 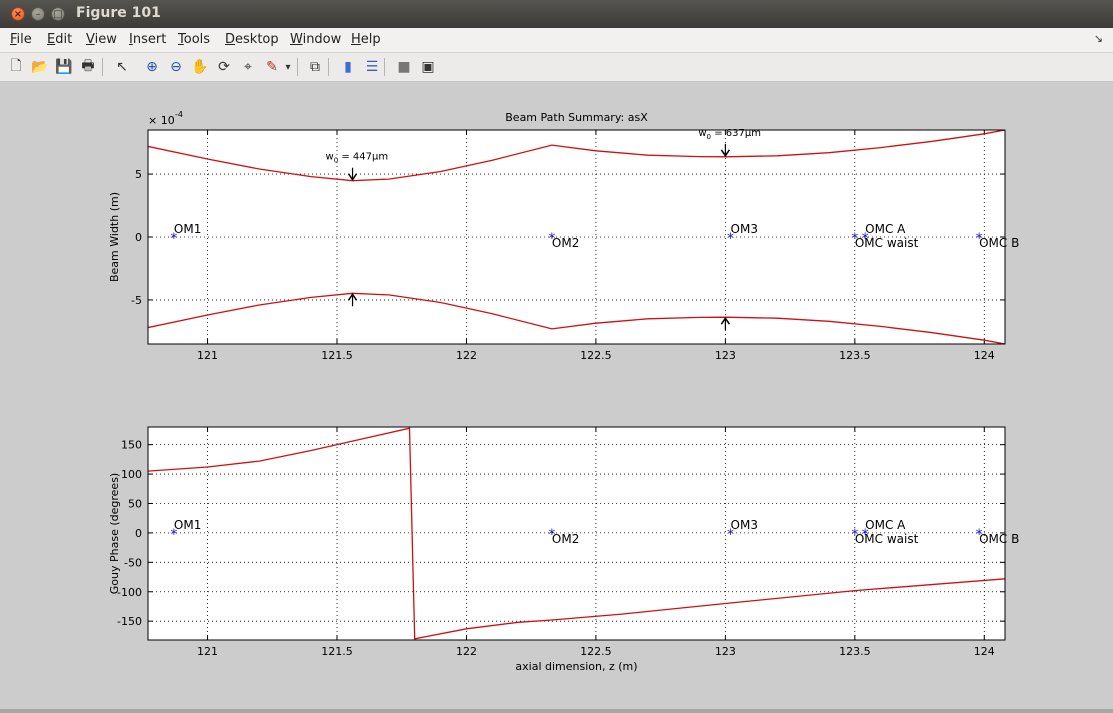 I want to click on menu-desktop: Desktop, so click(x=252, y=39).